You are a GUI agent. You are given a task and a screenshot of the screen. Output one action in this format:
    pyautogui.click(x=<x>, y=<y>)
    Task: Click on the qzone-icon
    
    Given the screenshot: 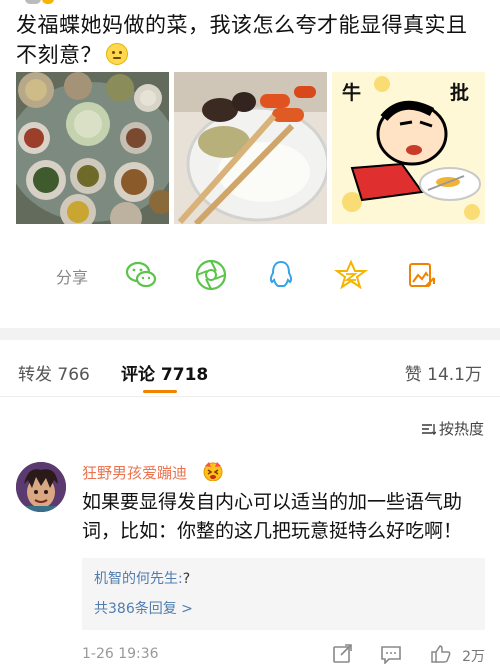 What is the action you would take?
    pyautogui.click(x=351, y=275)
    